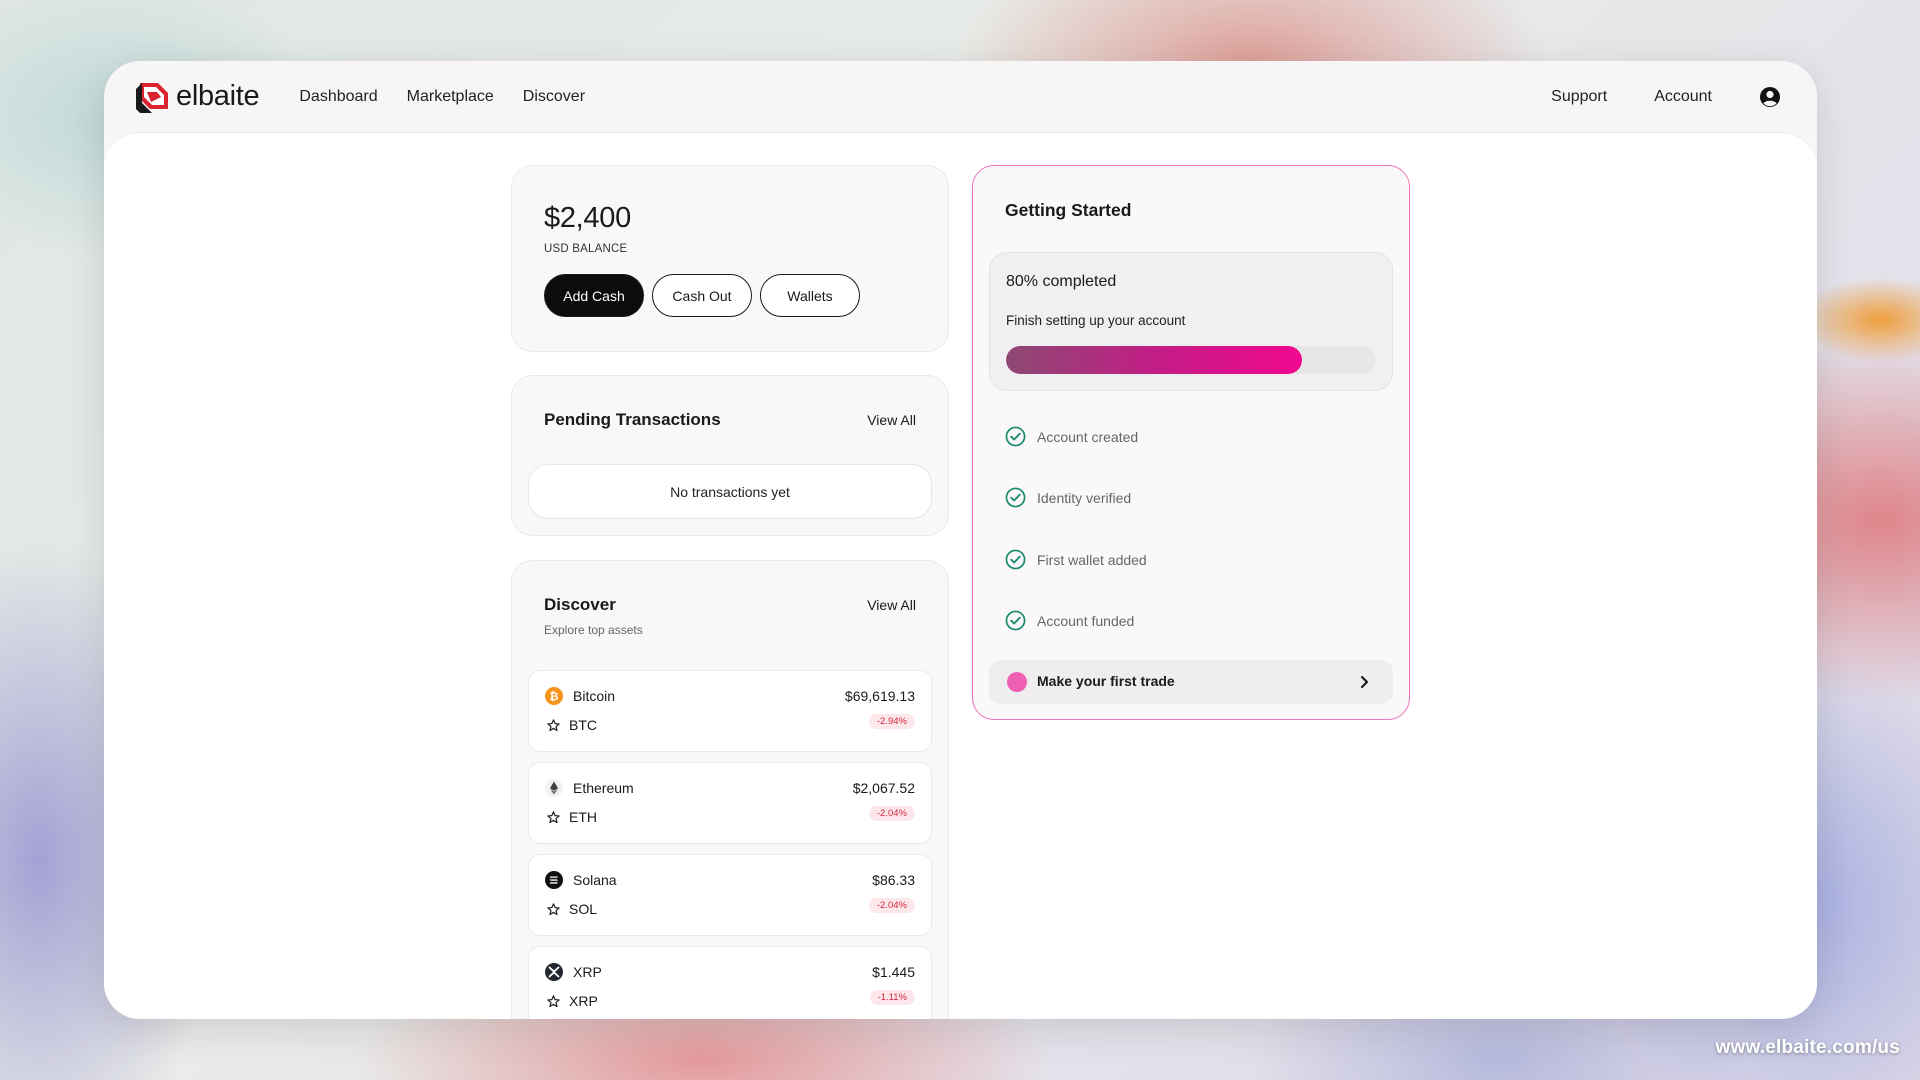  Describe the element at coordinates (1579, 97) in the screenshot. I see `nav-support-link: Support` at that location.